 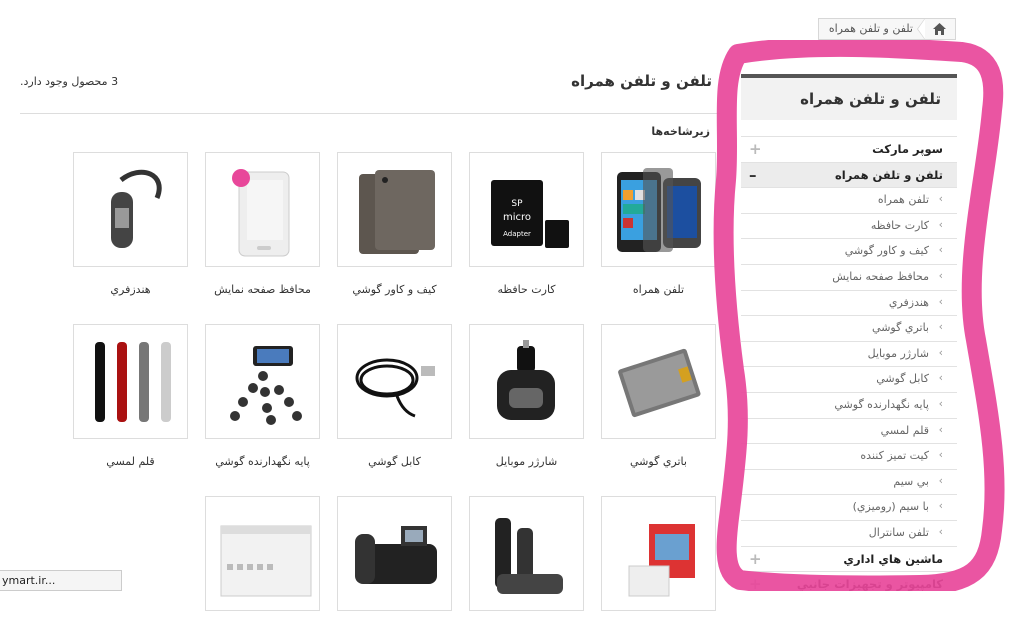 What do you see at coordinates (921, 29) in the screenshot?
I see `breadcrumb-separator` at bounding box center [921, 29].